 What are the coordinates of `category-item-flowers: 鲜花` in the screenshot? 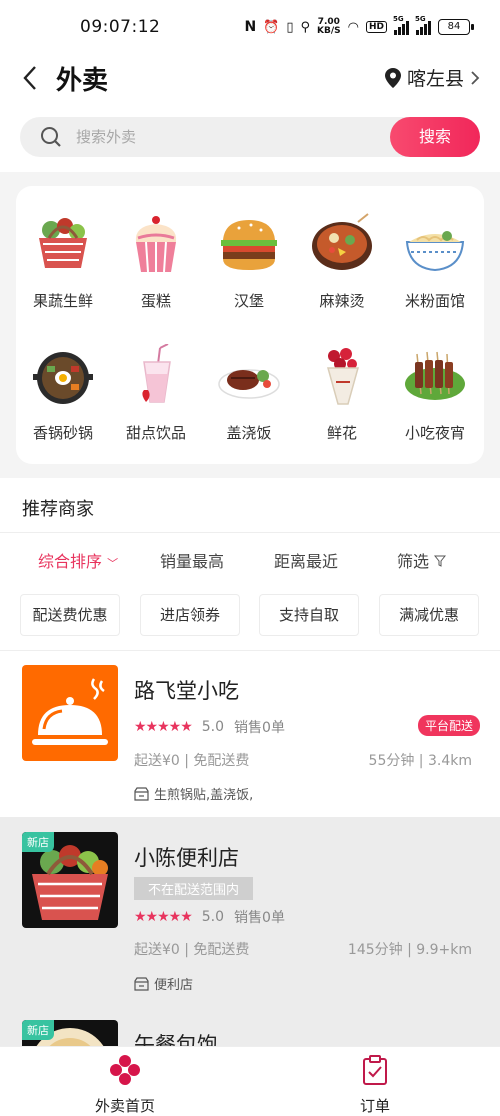 It's located at (342, 393).